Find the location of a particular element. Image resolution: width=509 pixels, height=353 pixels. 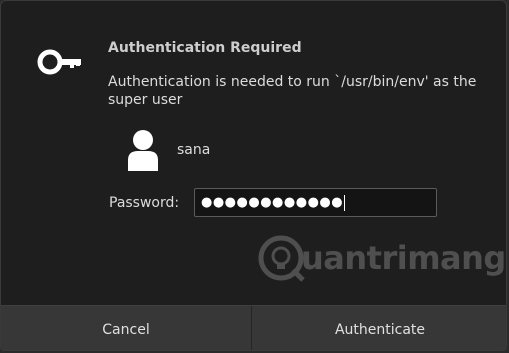

text-caret is located at coordinates (345, 202).